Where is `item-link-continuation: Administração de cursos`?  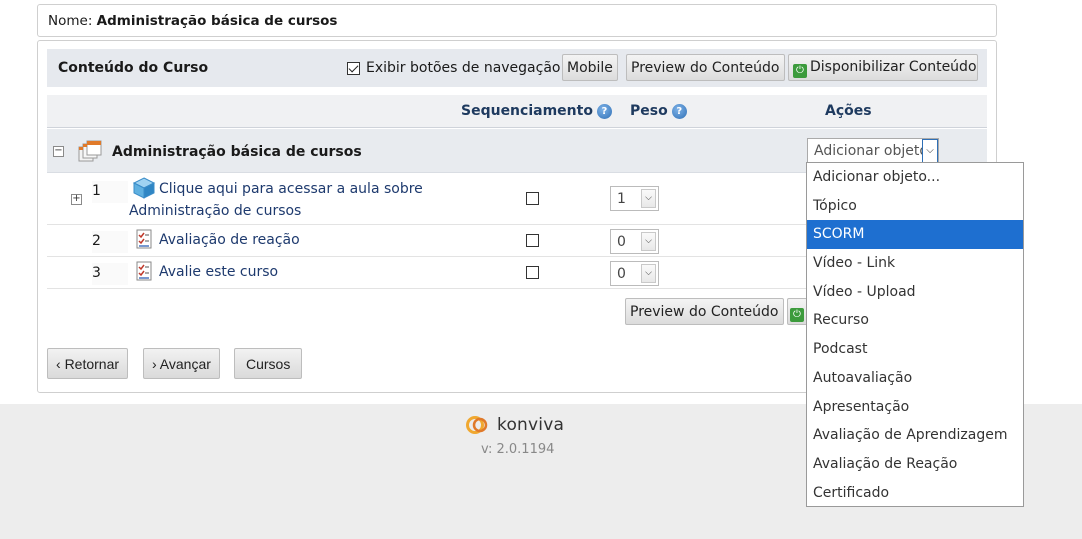 item-link-continuation: Administração de cursos is located at coordinates (215, 211).